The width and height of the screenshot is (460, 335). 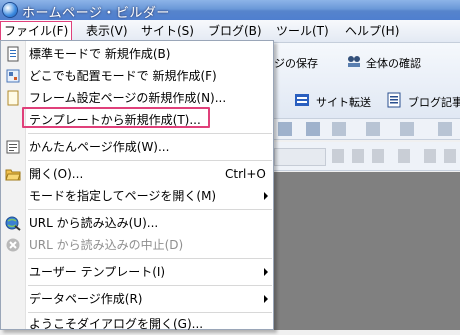 I want to click on menu-item-data-page: データページ作成(R), so click(x=137, y=299).